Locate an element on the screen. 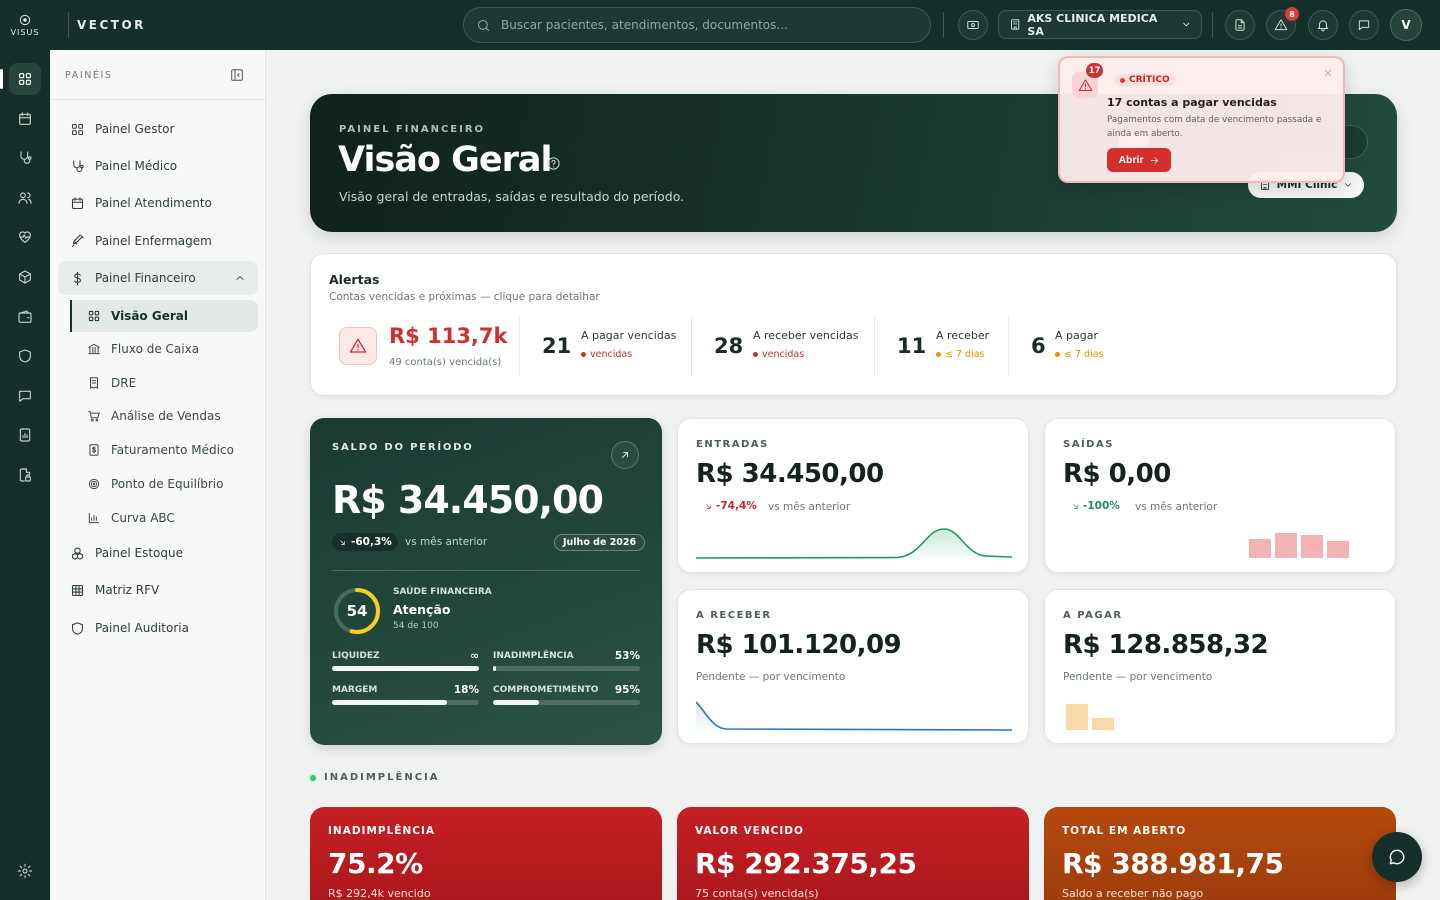  search-input is located at coordinates (701, 25).